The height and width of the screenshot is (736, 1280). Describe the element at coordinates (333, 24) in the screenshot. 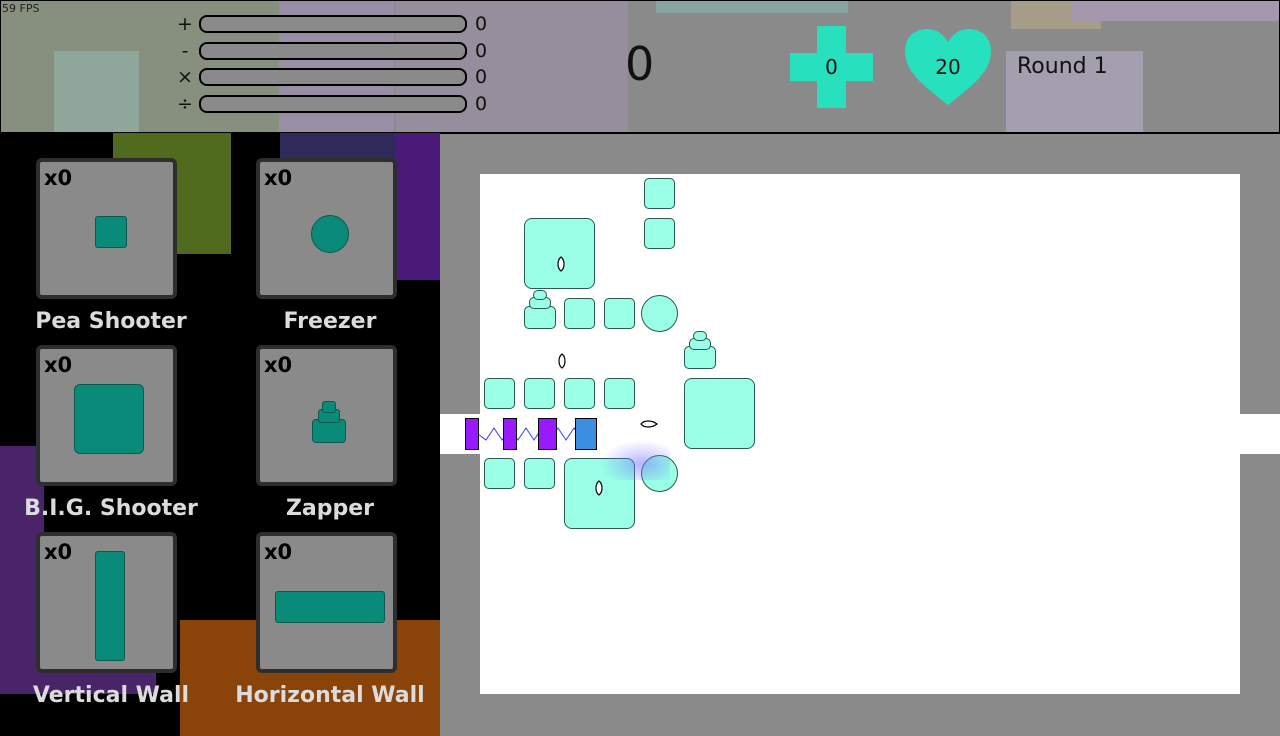

I see `operator-plus-bar` at that location.